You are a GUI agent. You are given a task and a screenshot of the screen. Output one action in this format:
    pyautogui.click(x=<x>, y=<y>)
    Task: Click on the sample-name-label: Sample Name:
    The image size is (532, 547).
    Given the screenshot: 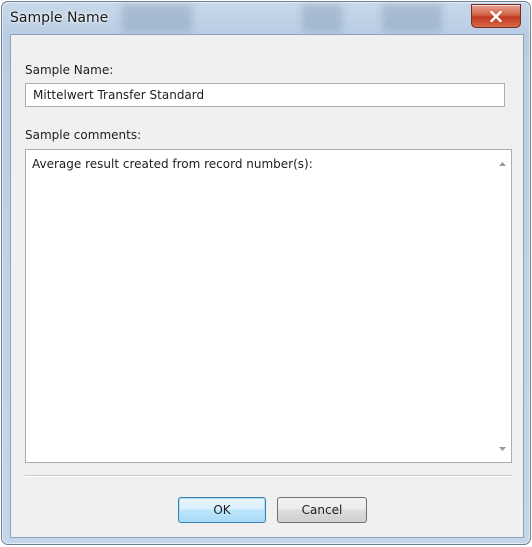 What is the action you would take?
    pyautogui.click(x=69, y=70)
    